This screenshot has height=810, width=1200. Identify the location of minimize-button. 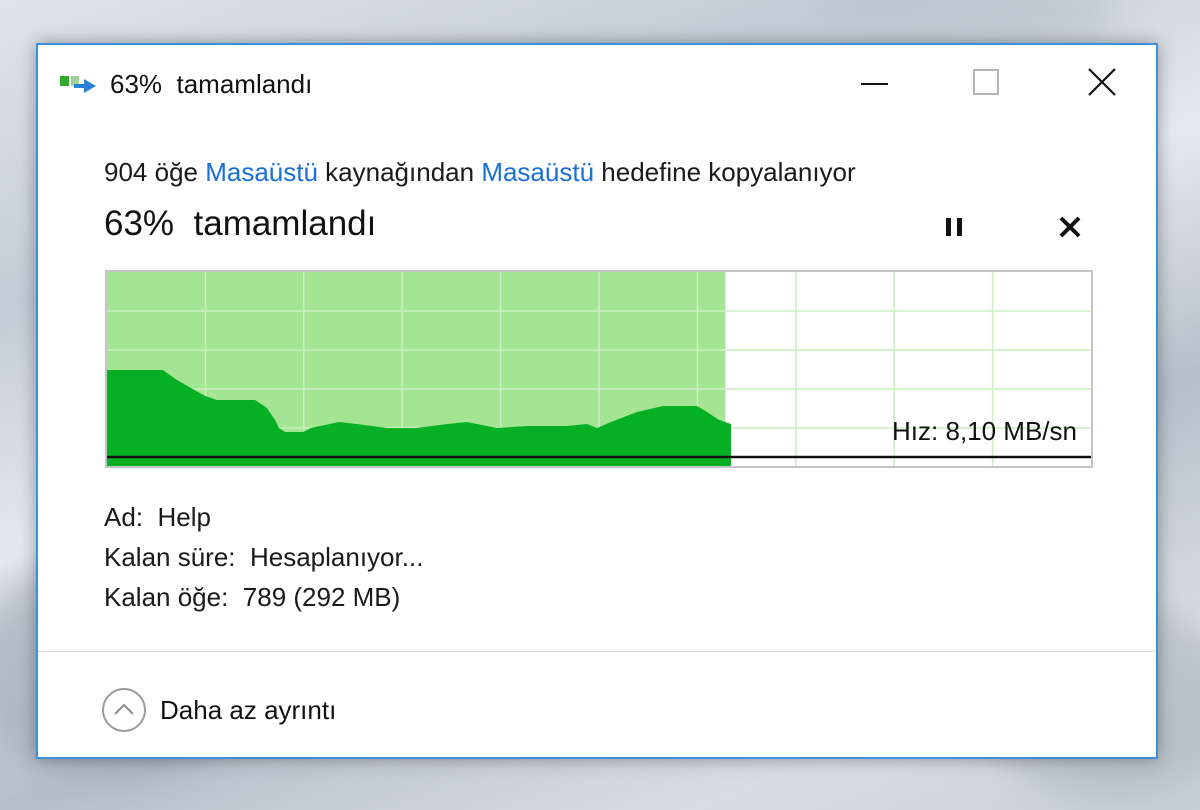
(874, 83).